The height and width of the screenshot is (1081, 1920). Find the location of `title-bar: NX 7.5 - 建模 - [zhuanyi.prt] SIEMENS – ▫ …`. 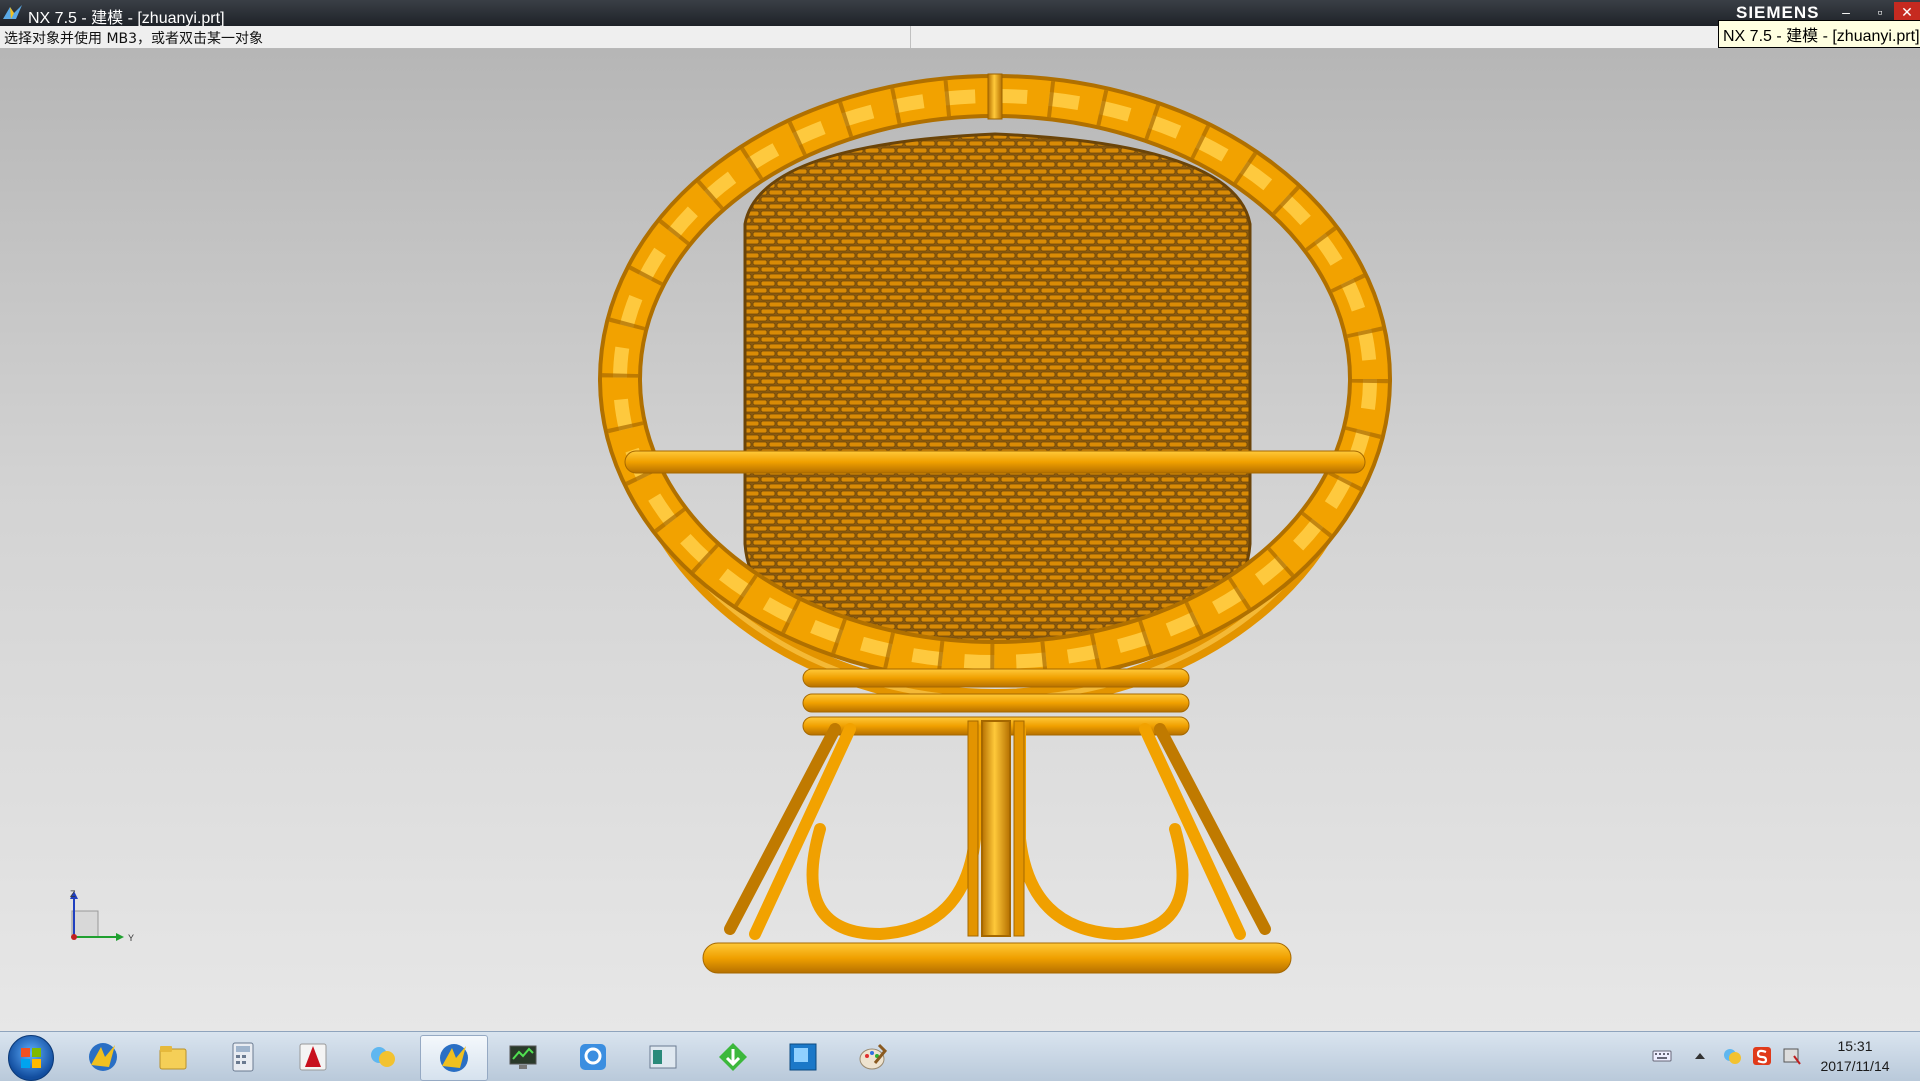

title-bar: NX 7.5 - 建模 - [zhuanyi.prt] SIEMENS – ▫ … is located at coordinates (960, 13).